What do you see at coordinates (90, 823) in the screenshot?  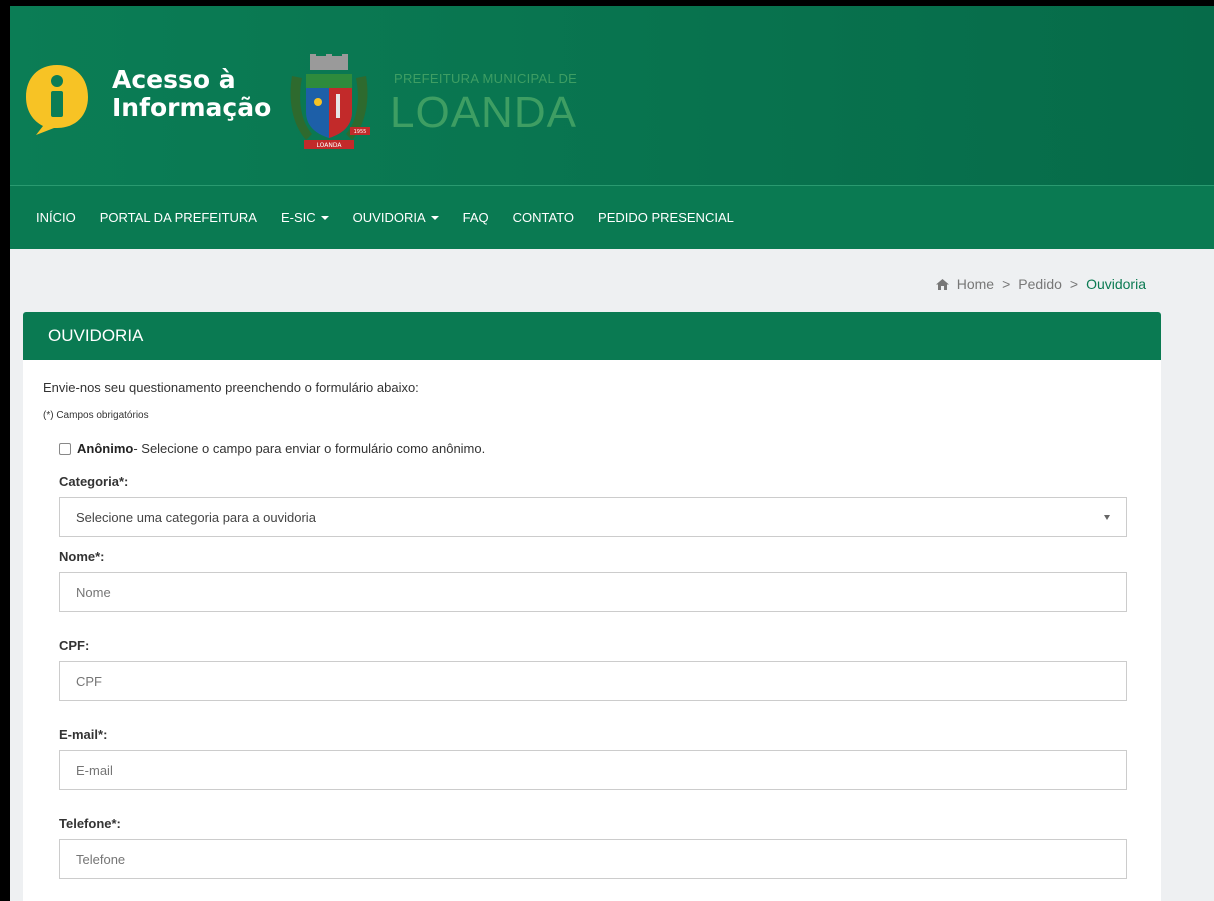 I see `telefone-label: Telefone*:` at bounding box center [90, 823].